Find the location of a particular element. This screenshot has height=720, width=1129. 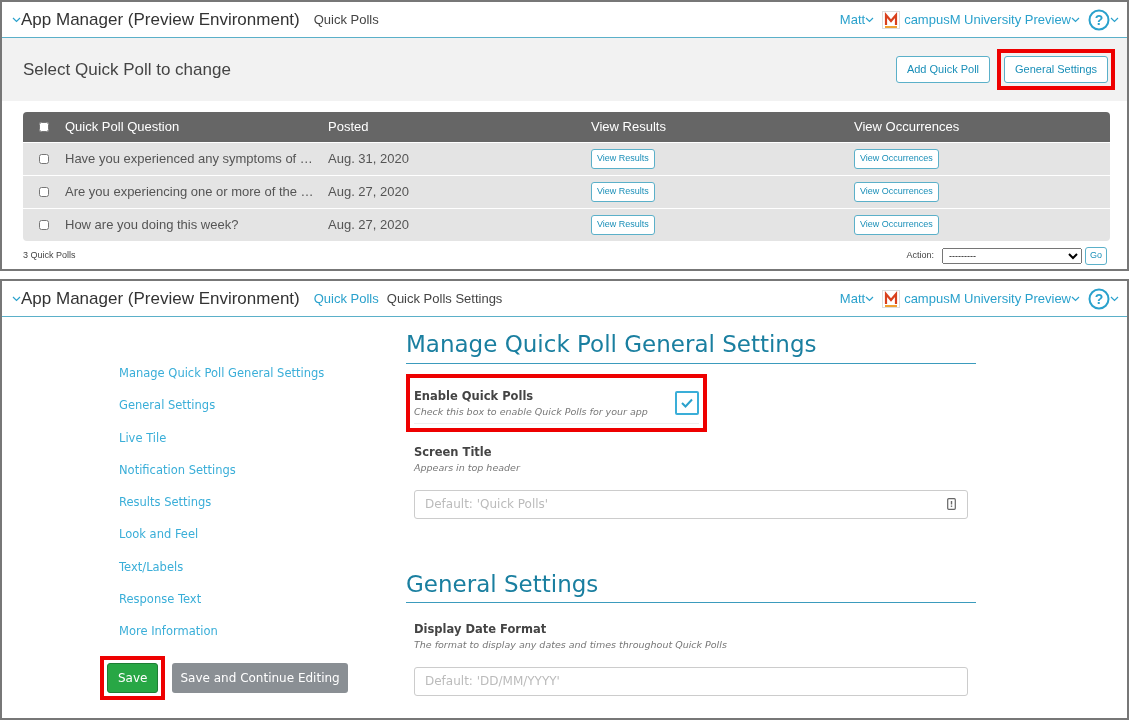

go-button: Go is located at coordinates (1096, 256).